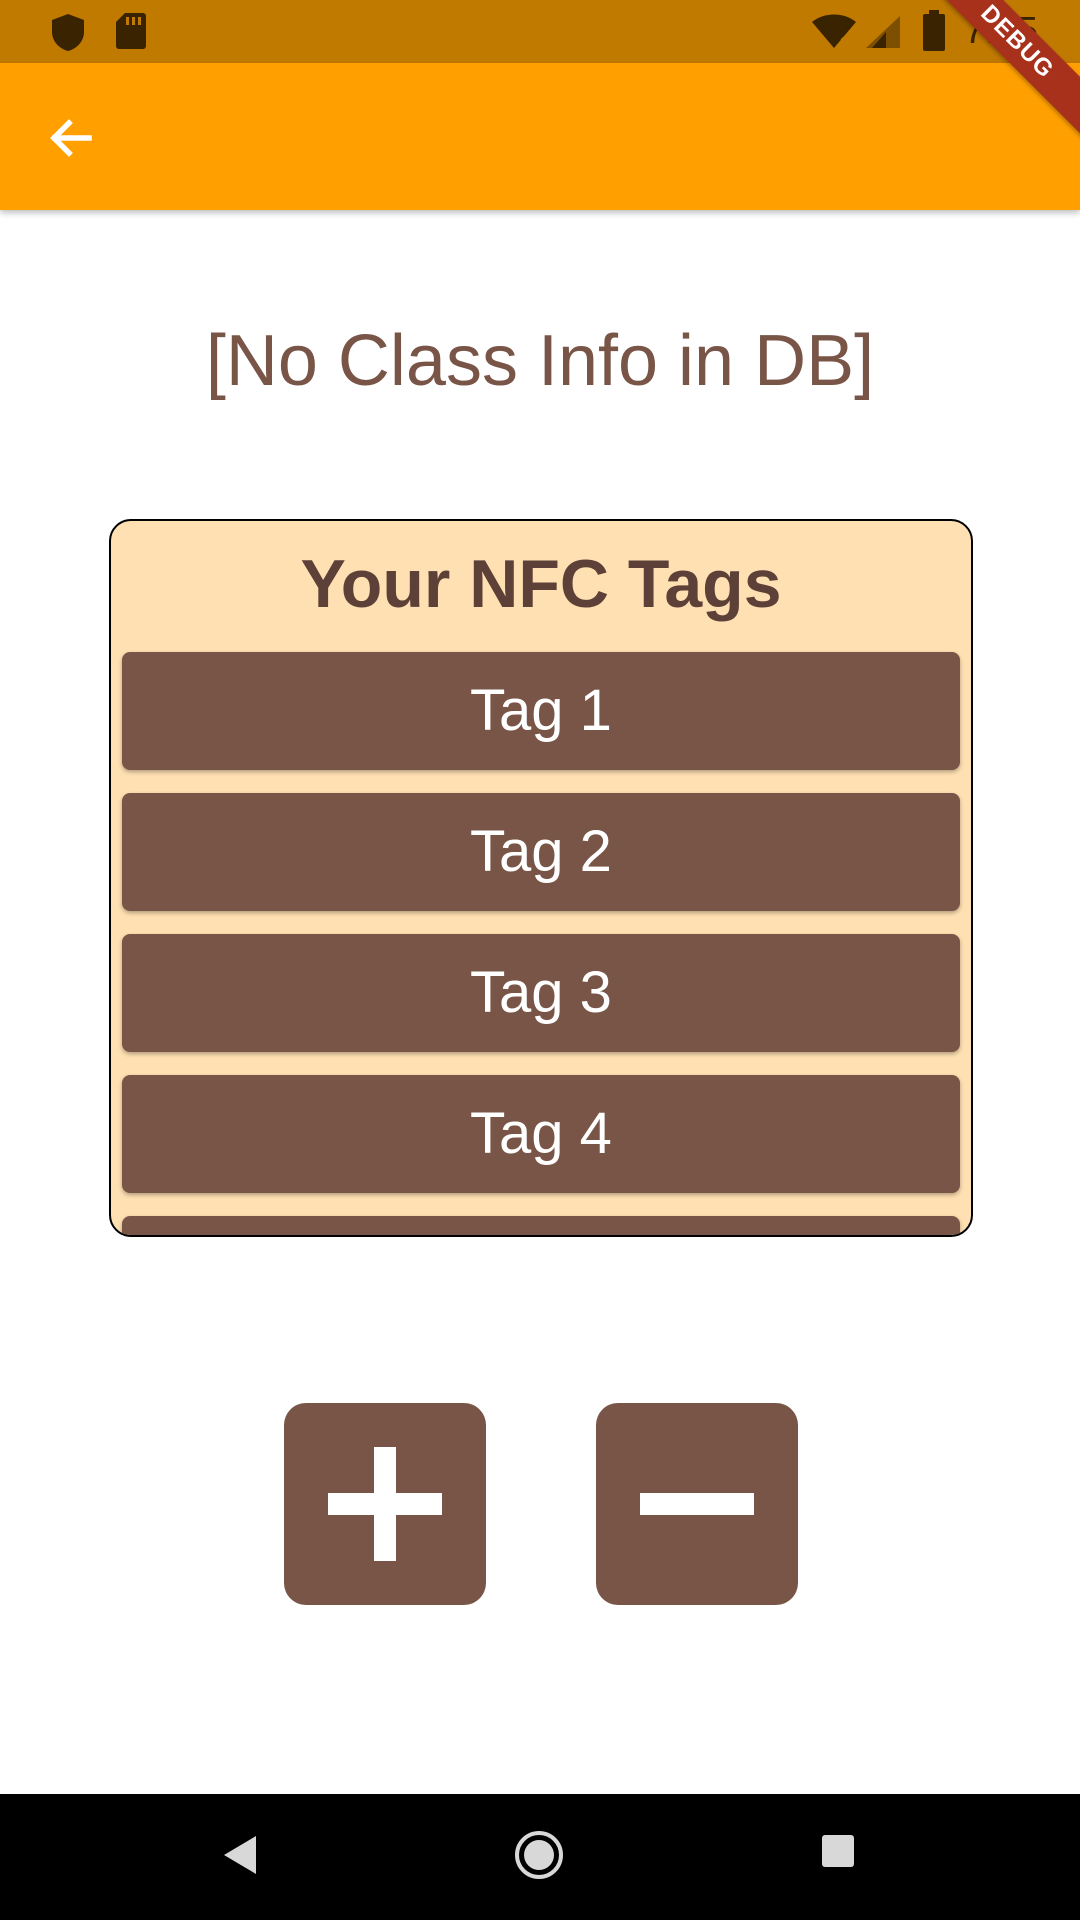 This screenshot has width=1080, height=1920. I want to click on signal-icon, so click(883, 34).